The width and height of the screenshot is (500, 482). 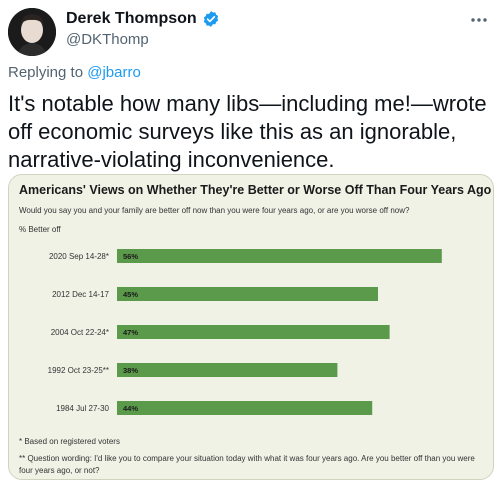 I want to click on avatar-photo, so click(x=32, y=32).